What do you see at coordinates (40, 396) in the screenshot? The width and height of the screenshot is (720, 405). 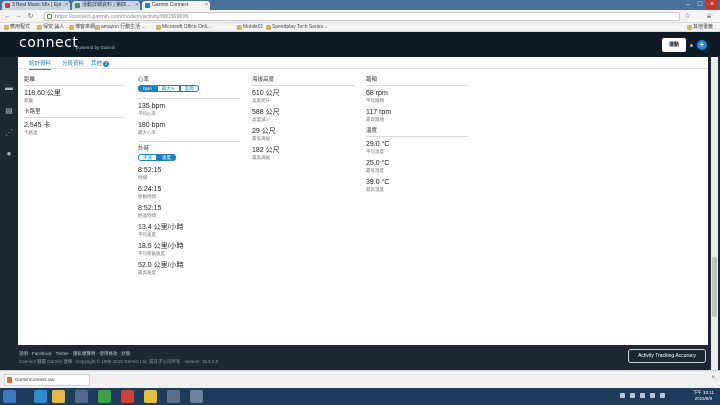 I see `ie-icon` at bounding box center [40, 396].